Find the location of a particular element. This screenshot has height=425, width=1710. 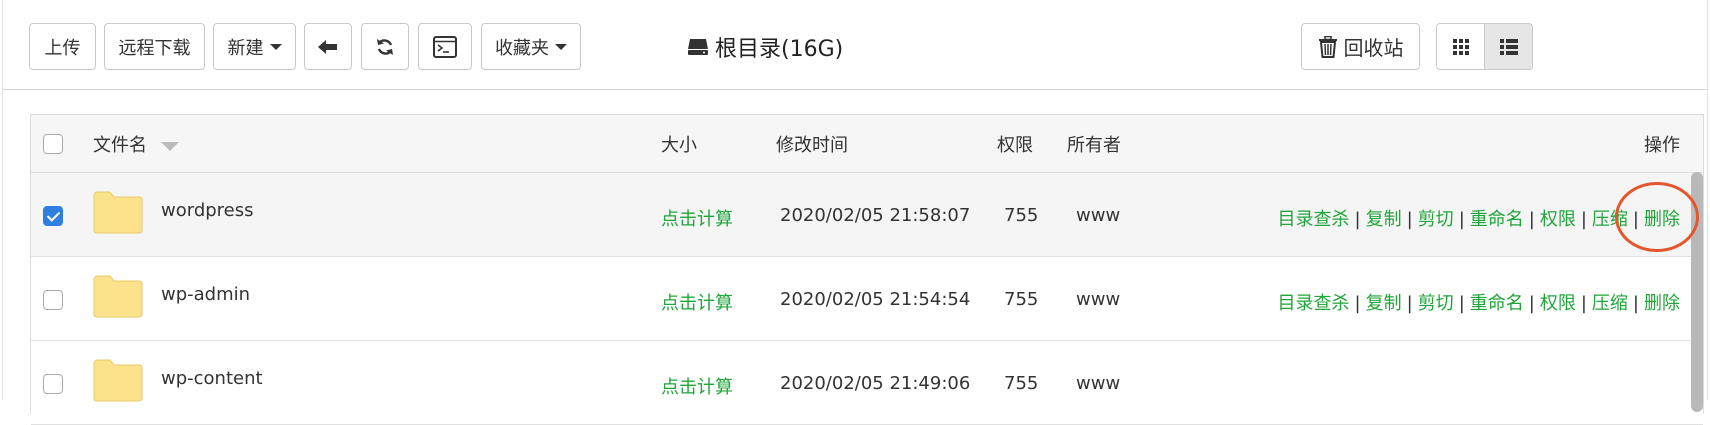

terminal-button is located at coordinates (445, 46).